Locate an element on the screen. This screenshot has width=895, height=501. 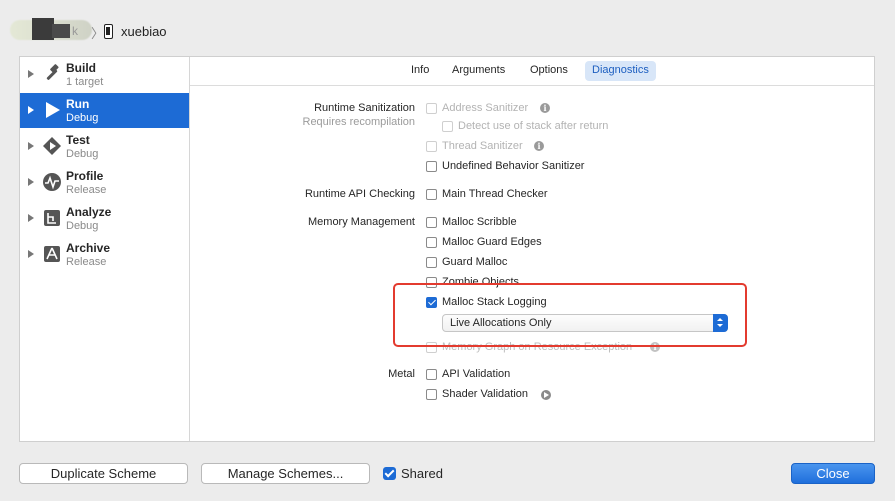
main-thread-checker-label: Main Thread Checker is located at coordinates (495, 194).